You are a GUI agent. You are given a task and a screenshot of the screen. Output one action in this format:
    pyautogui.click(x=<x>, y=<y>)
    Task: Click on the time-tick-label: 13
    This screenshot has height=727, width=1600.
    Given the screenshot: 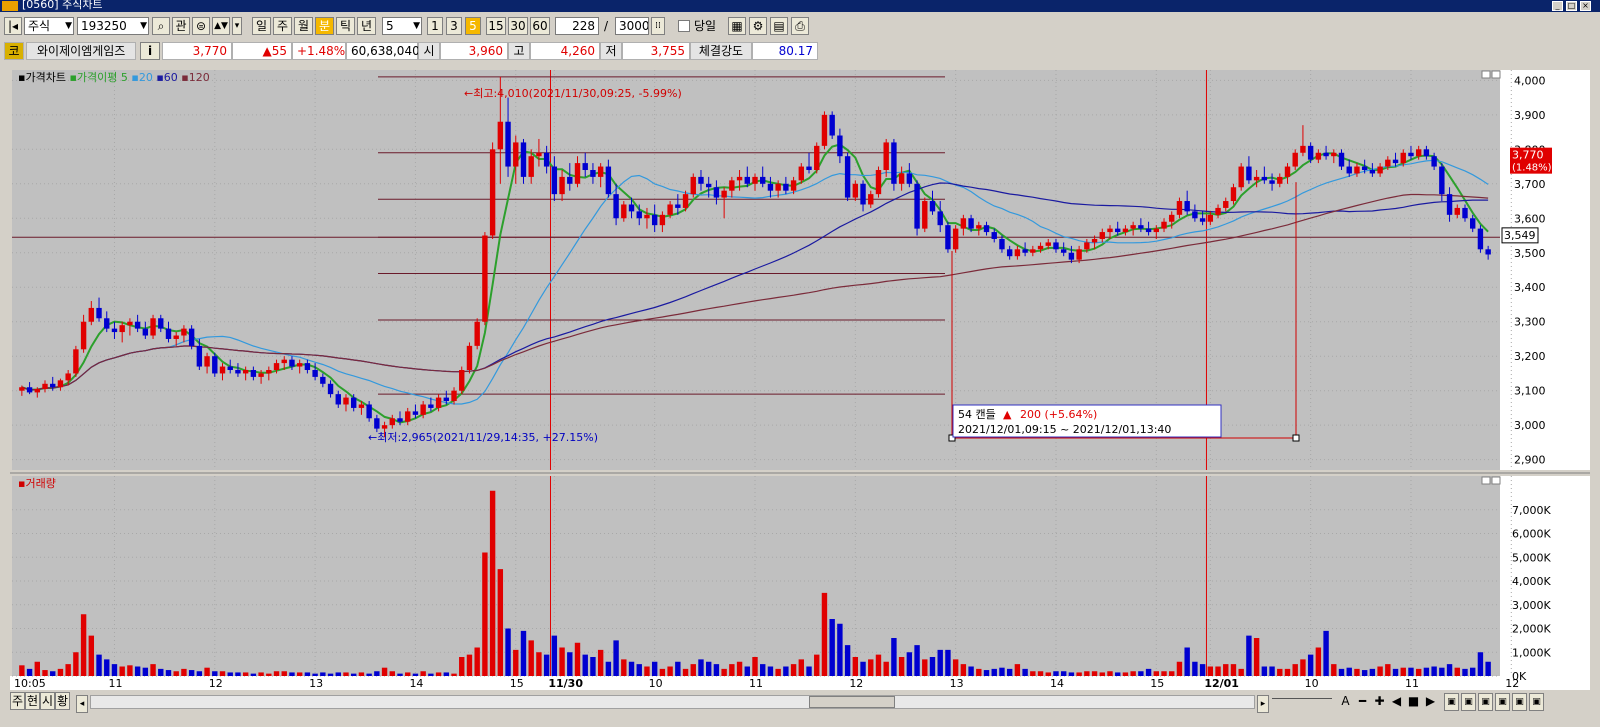 What is the action you would take?
    pyautogui.click(x=957, y=683)
    